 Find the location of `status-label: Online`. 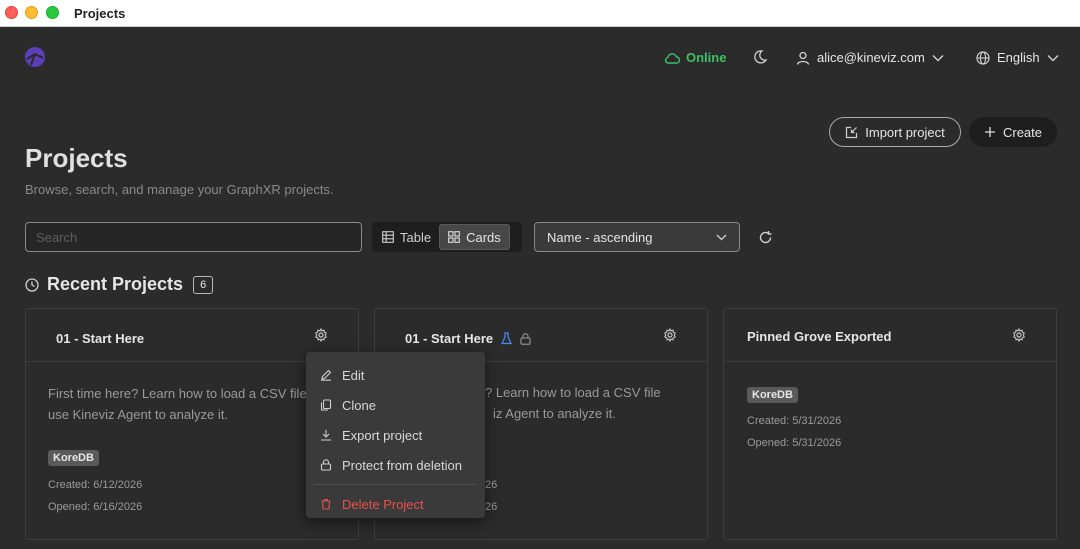

status-label: Online is located at coordinates (706, 57).